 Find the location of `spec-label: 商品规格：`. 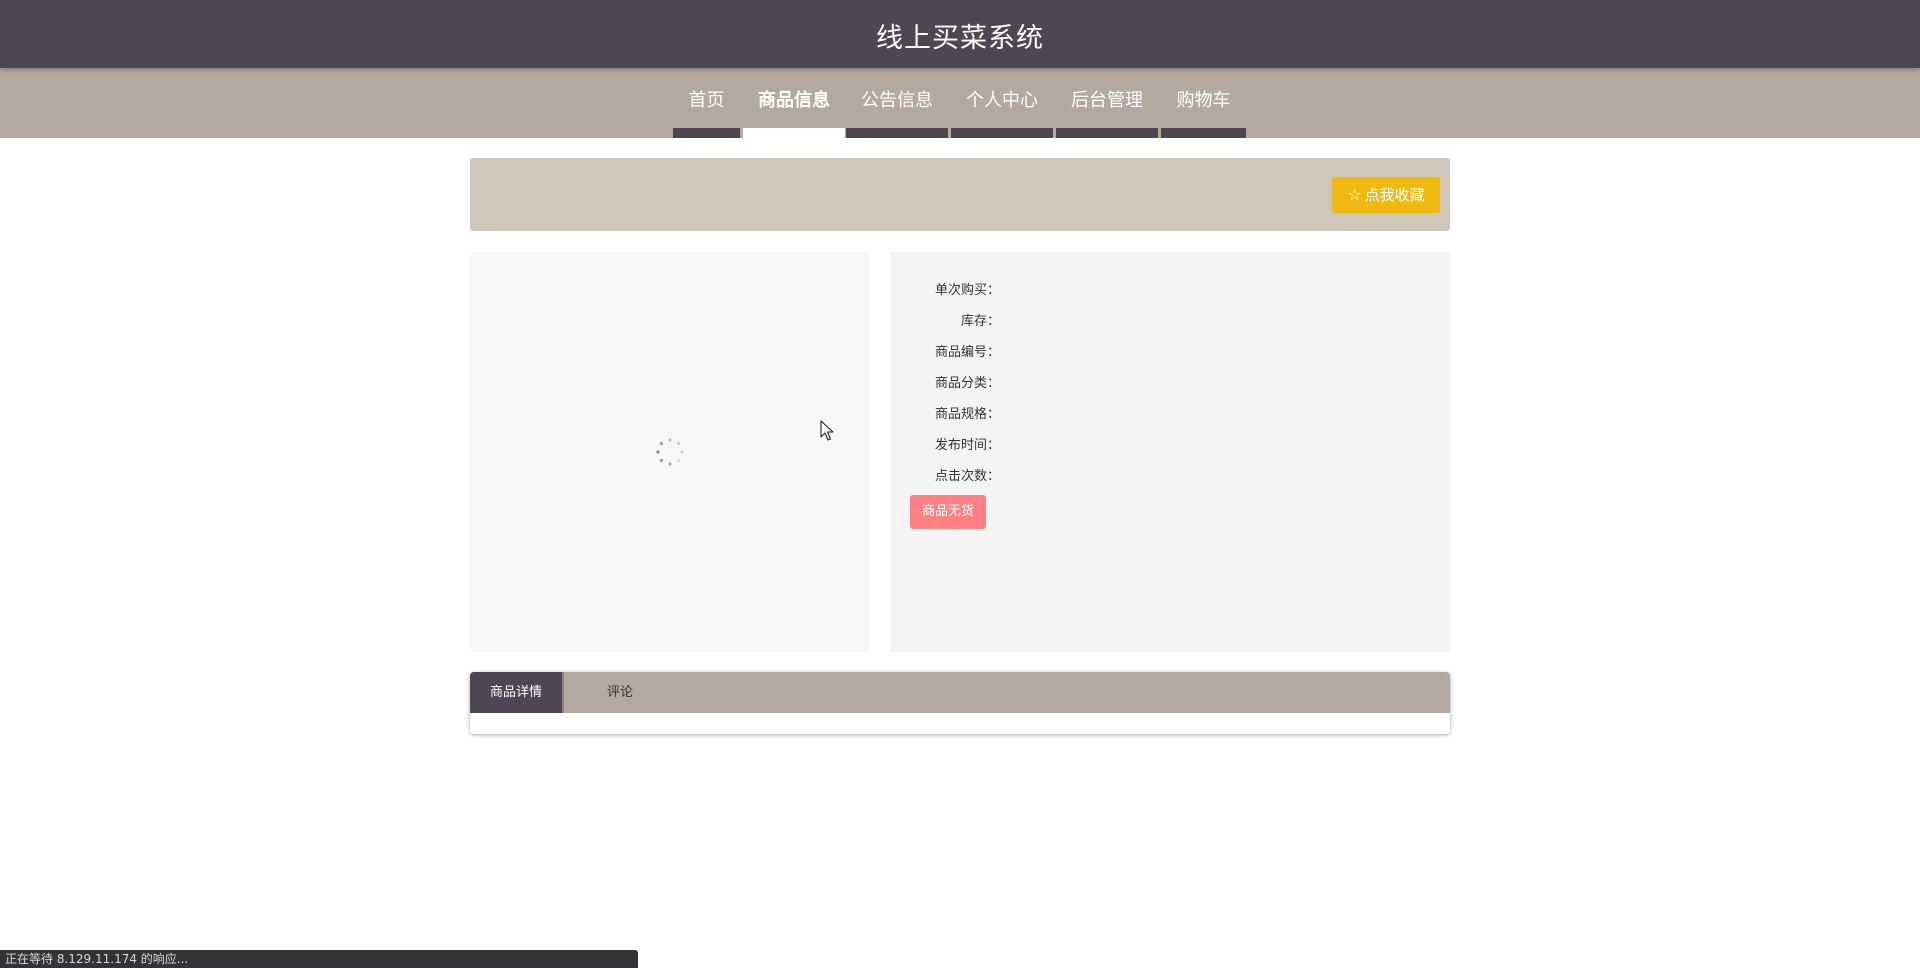

spec-label: 商品规格： is located at coordinates (967, 414).